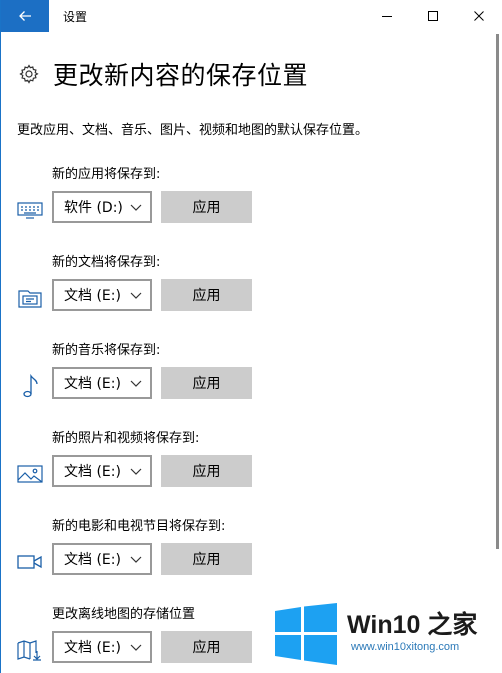 This screenshot has height=673, width=502. I want to click on documents-drive-select: 文档 (E:), so click(102, 295).